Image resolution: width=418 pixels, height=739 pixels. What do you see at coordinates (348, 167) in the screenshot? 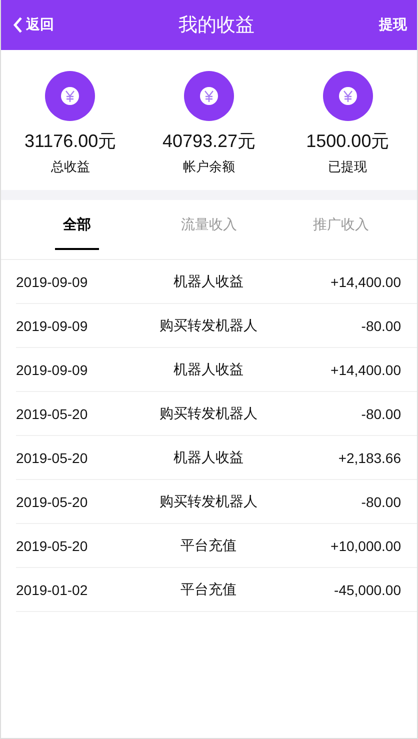
I see `stat-label: 已提现` at bounding box center [348, 167].